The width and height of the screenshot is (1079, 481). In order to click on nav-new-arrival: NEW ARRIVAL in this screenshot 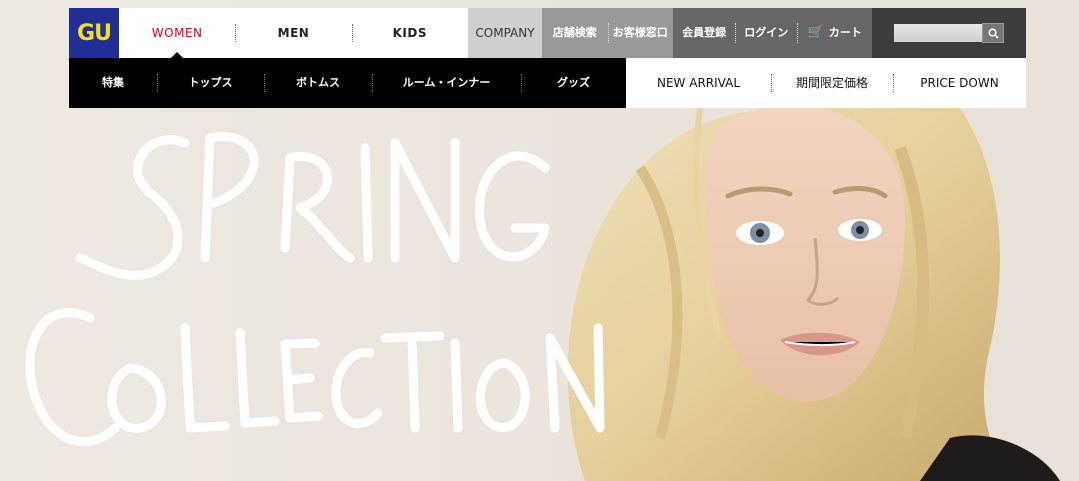, I will do `click(698, 83)`.